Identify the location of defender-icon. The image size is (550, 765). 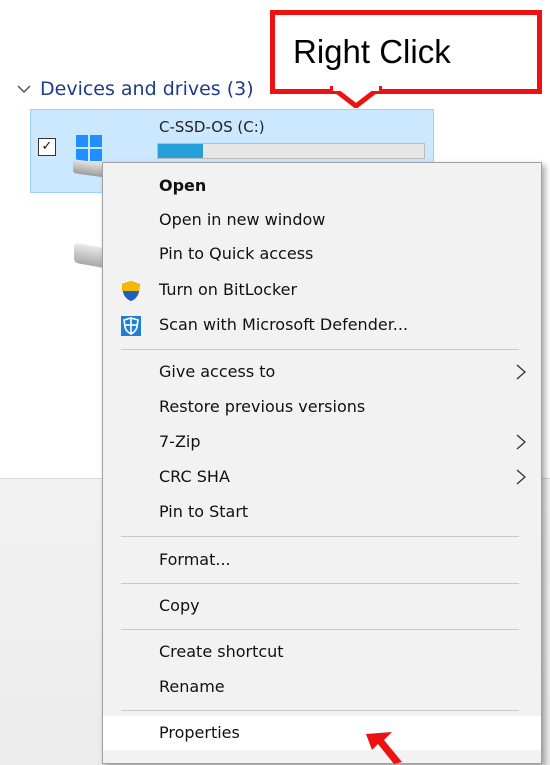
(131, 326).